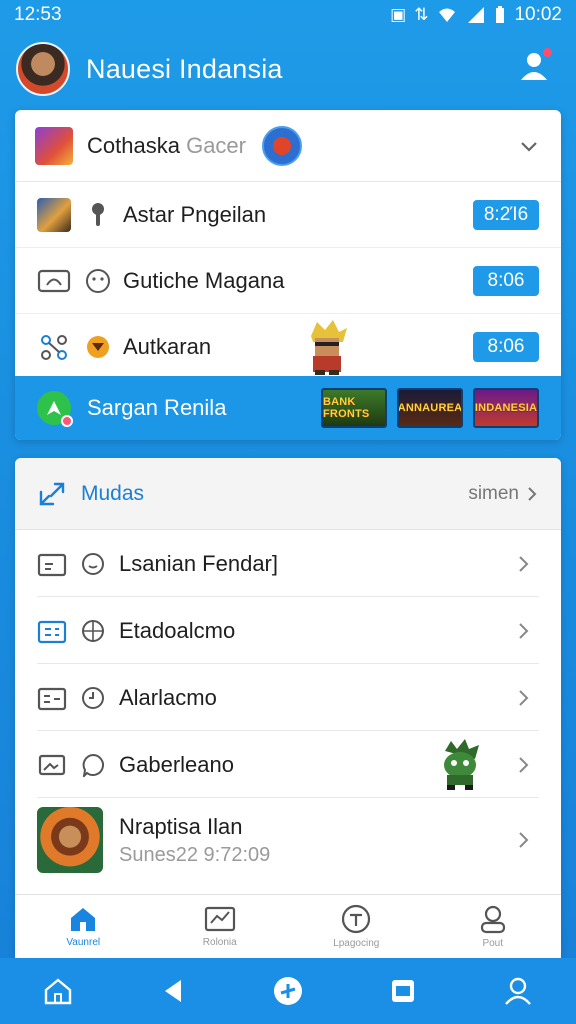 The image size is (576, 1024). Describe the element at coordinates (93, 765) in the screenshot. I see `chat-icon` at that location.